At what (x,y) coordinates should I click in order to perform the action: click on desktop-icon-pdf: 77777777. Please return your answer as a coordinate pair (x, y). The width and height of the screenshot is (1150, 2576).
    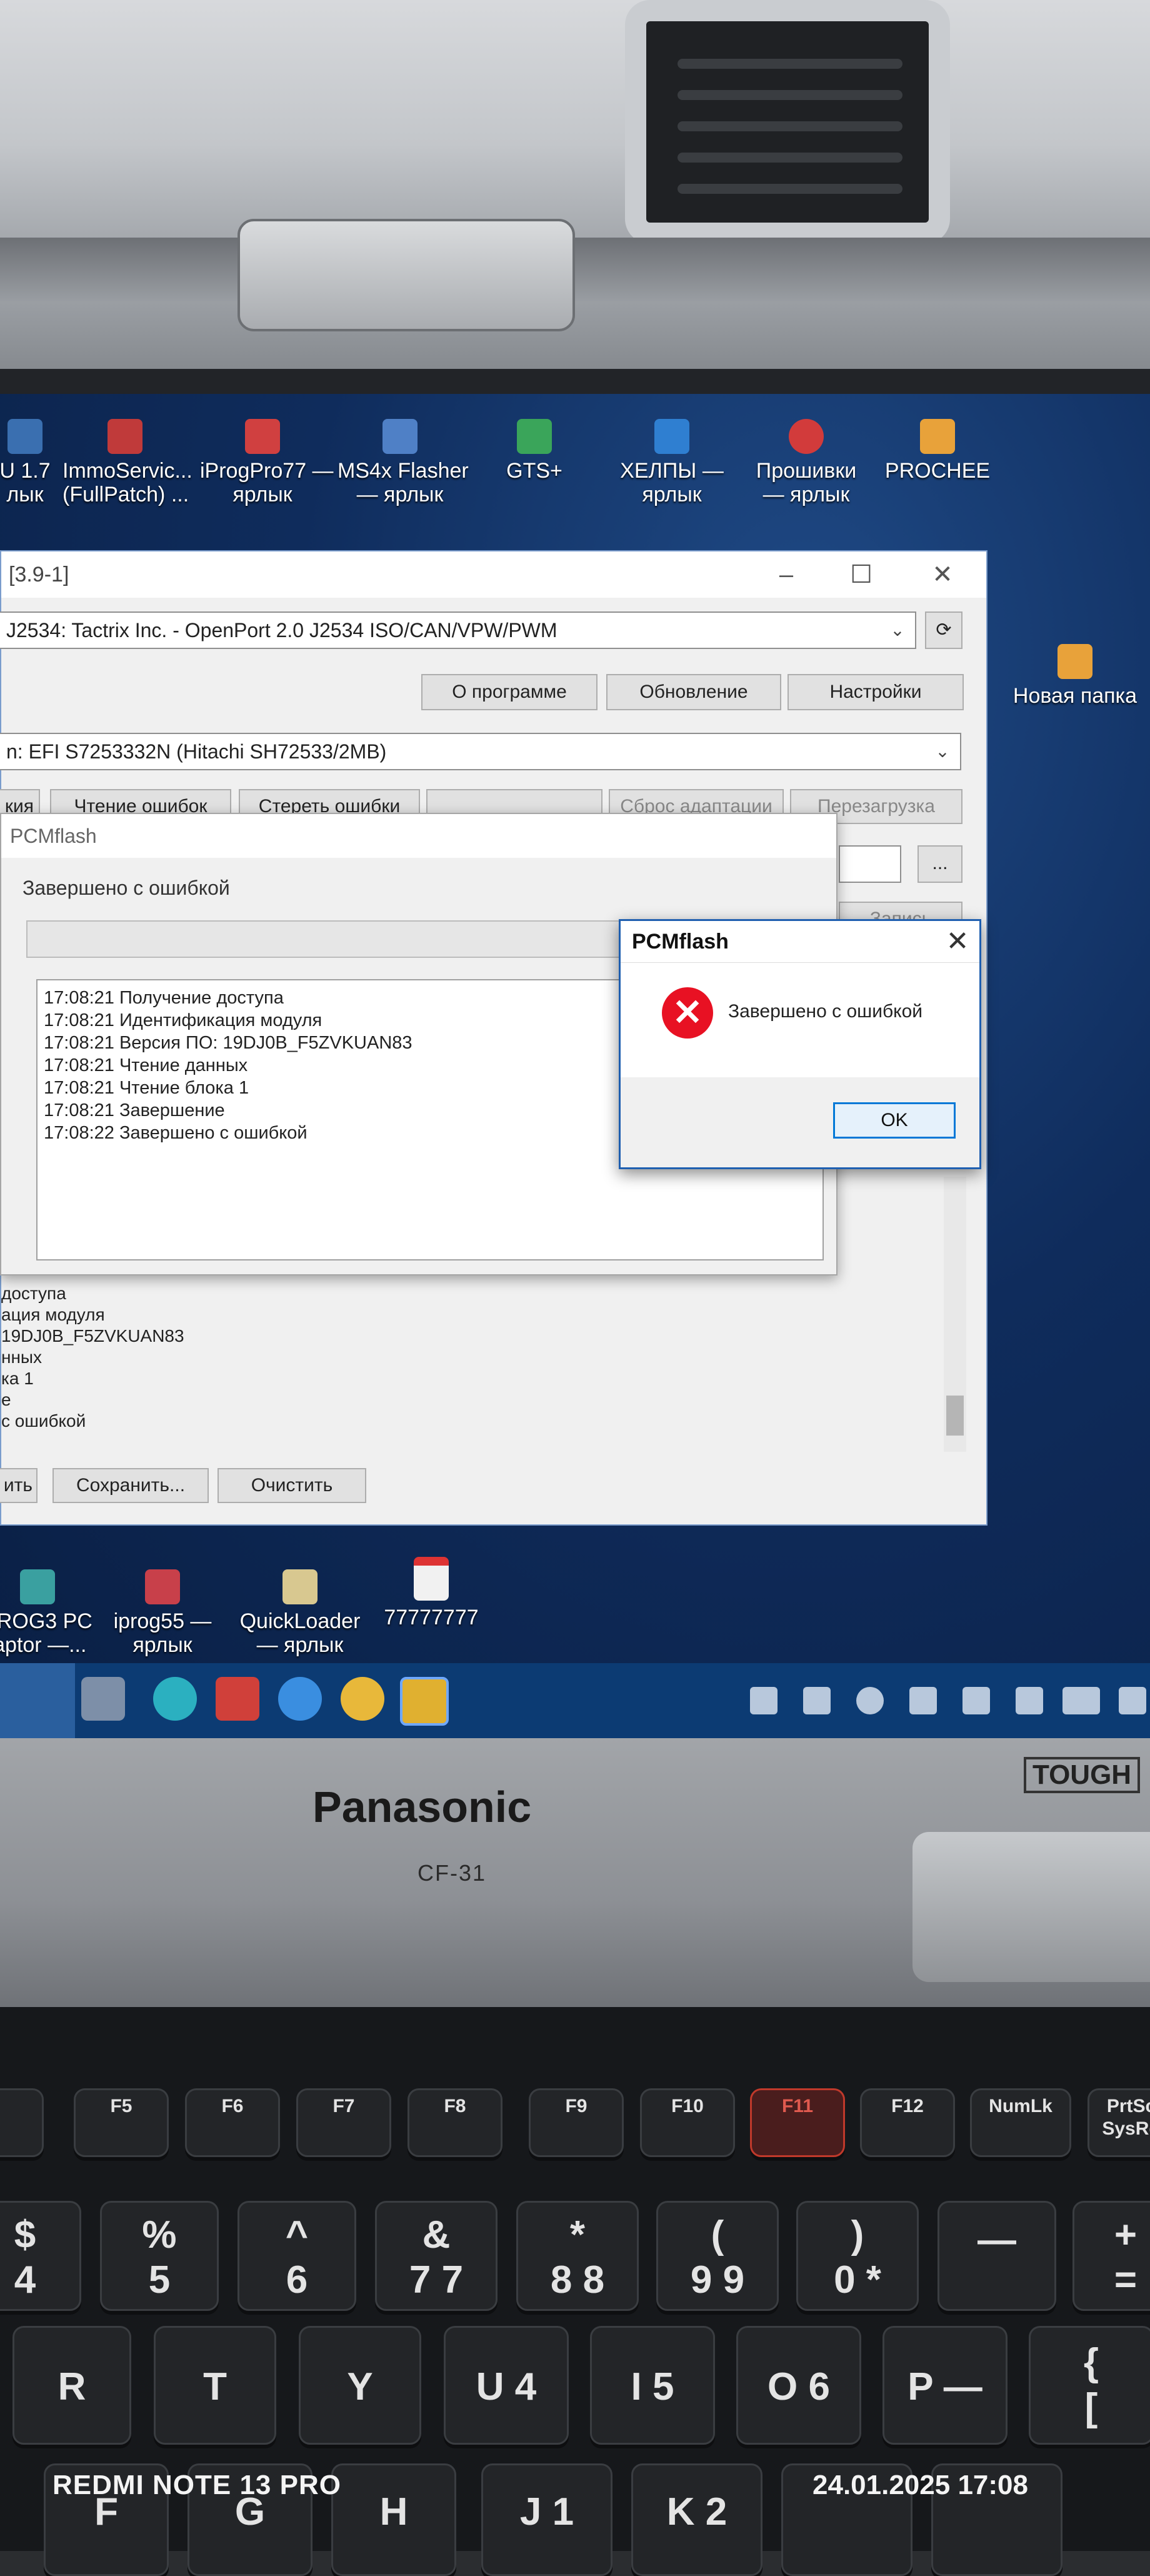
    Looking at the image, I should click on (432, 1593).